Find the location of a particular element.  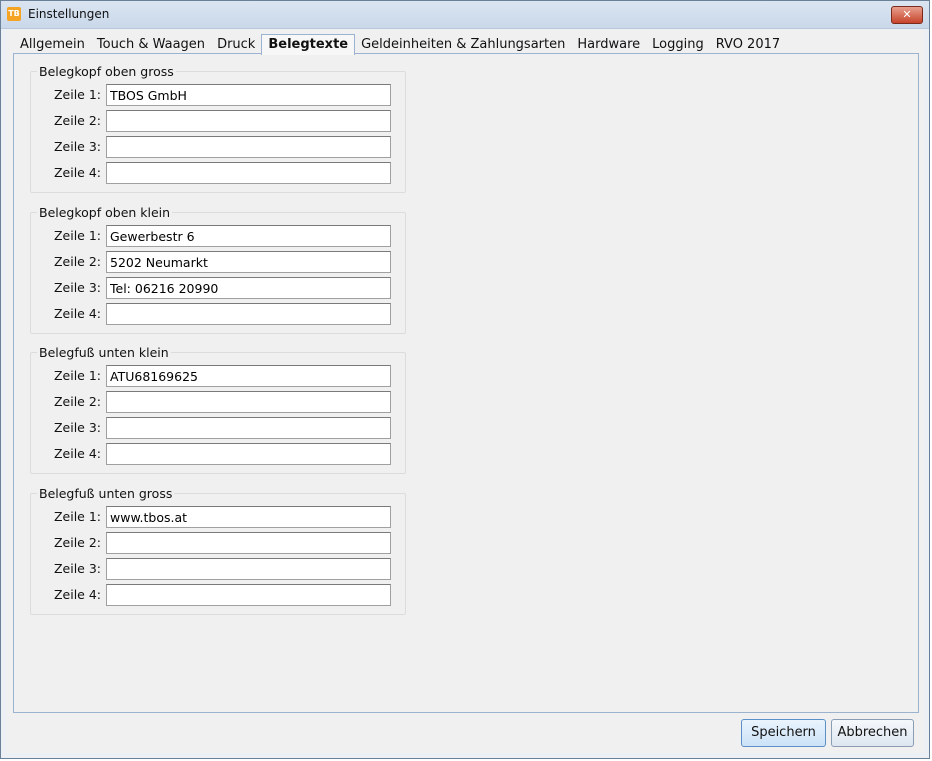

group-title: Belegkopf oben gross is located at coordinates (106, 71).